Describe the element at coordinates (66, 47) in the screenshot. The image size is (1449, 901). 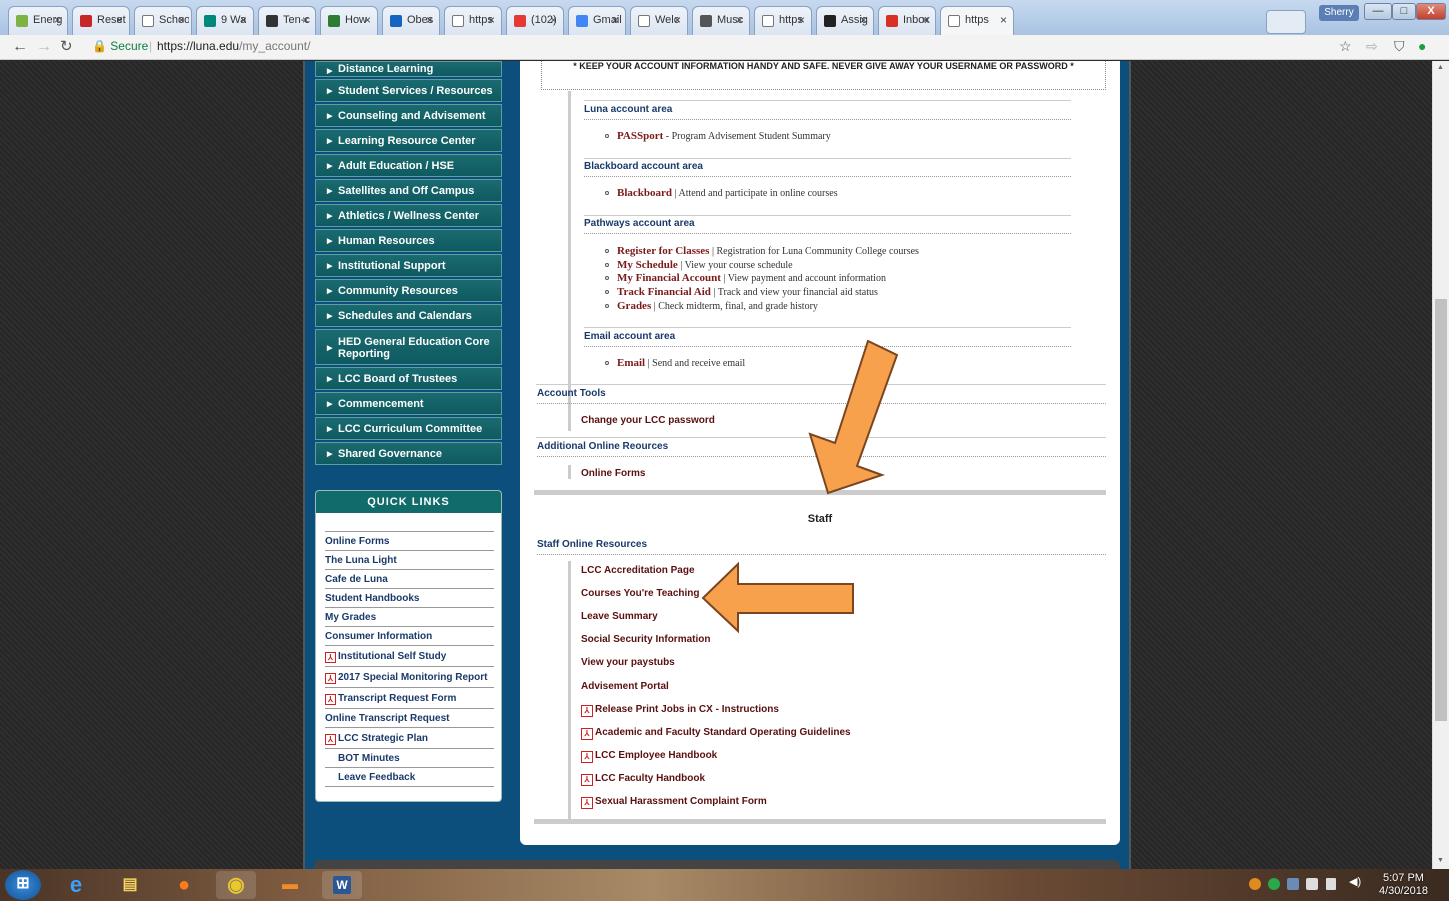
I see `reload-icon: ↻` at that location.